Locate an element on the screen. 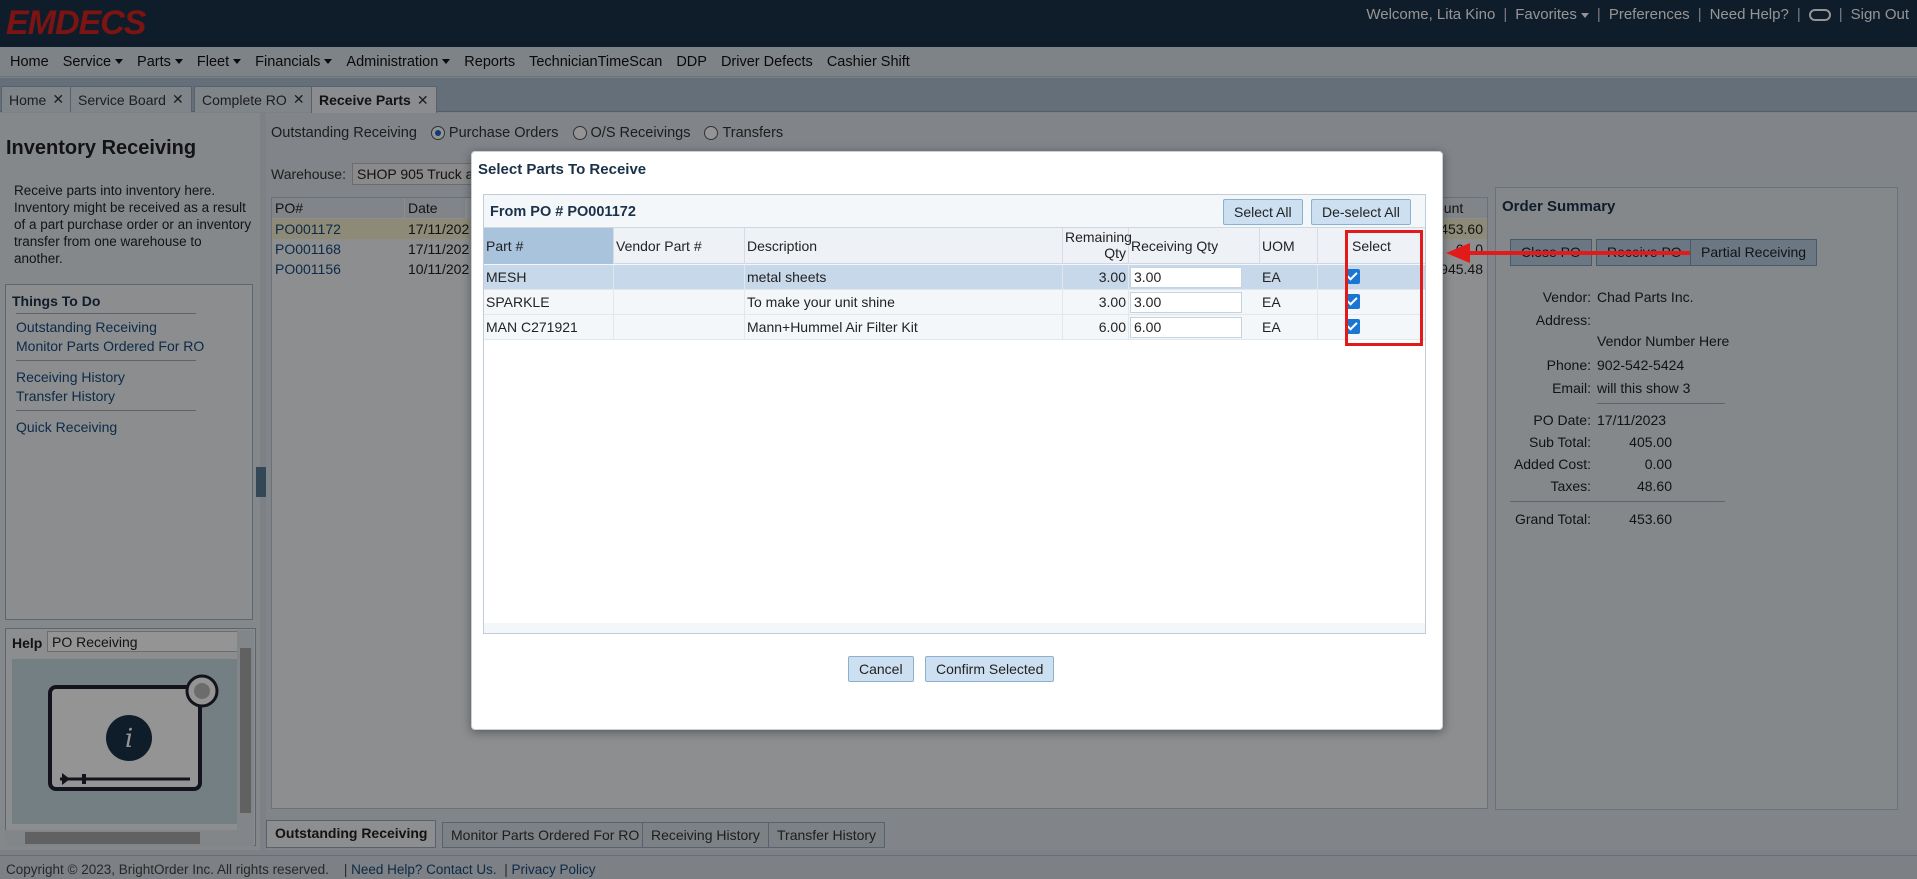 Image resolution: width=1917 pixels, height=879 pixels. part-cell: MAN C271921 is located at coordinates (549, 327).